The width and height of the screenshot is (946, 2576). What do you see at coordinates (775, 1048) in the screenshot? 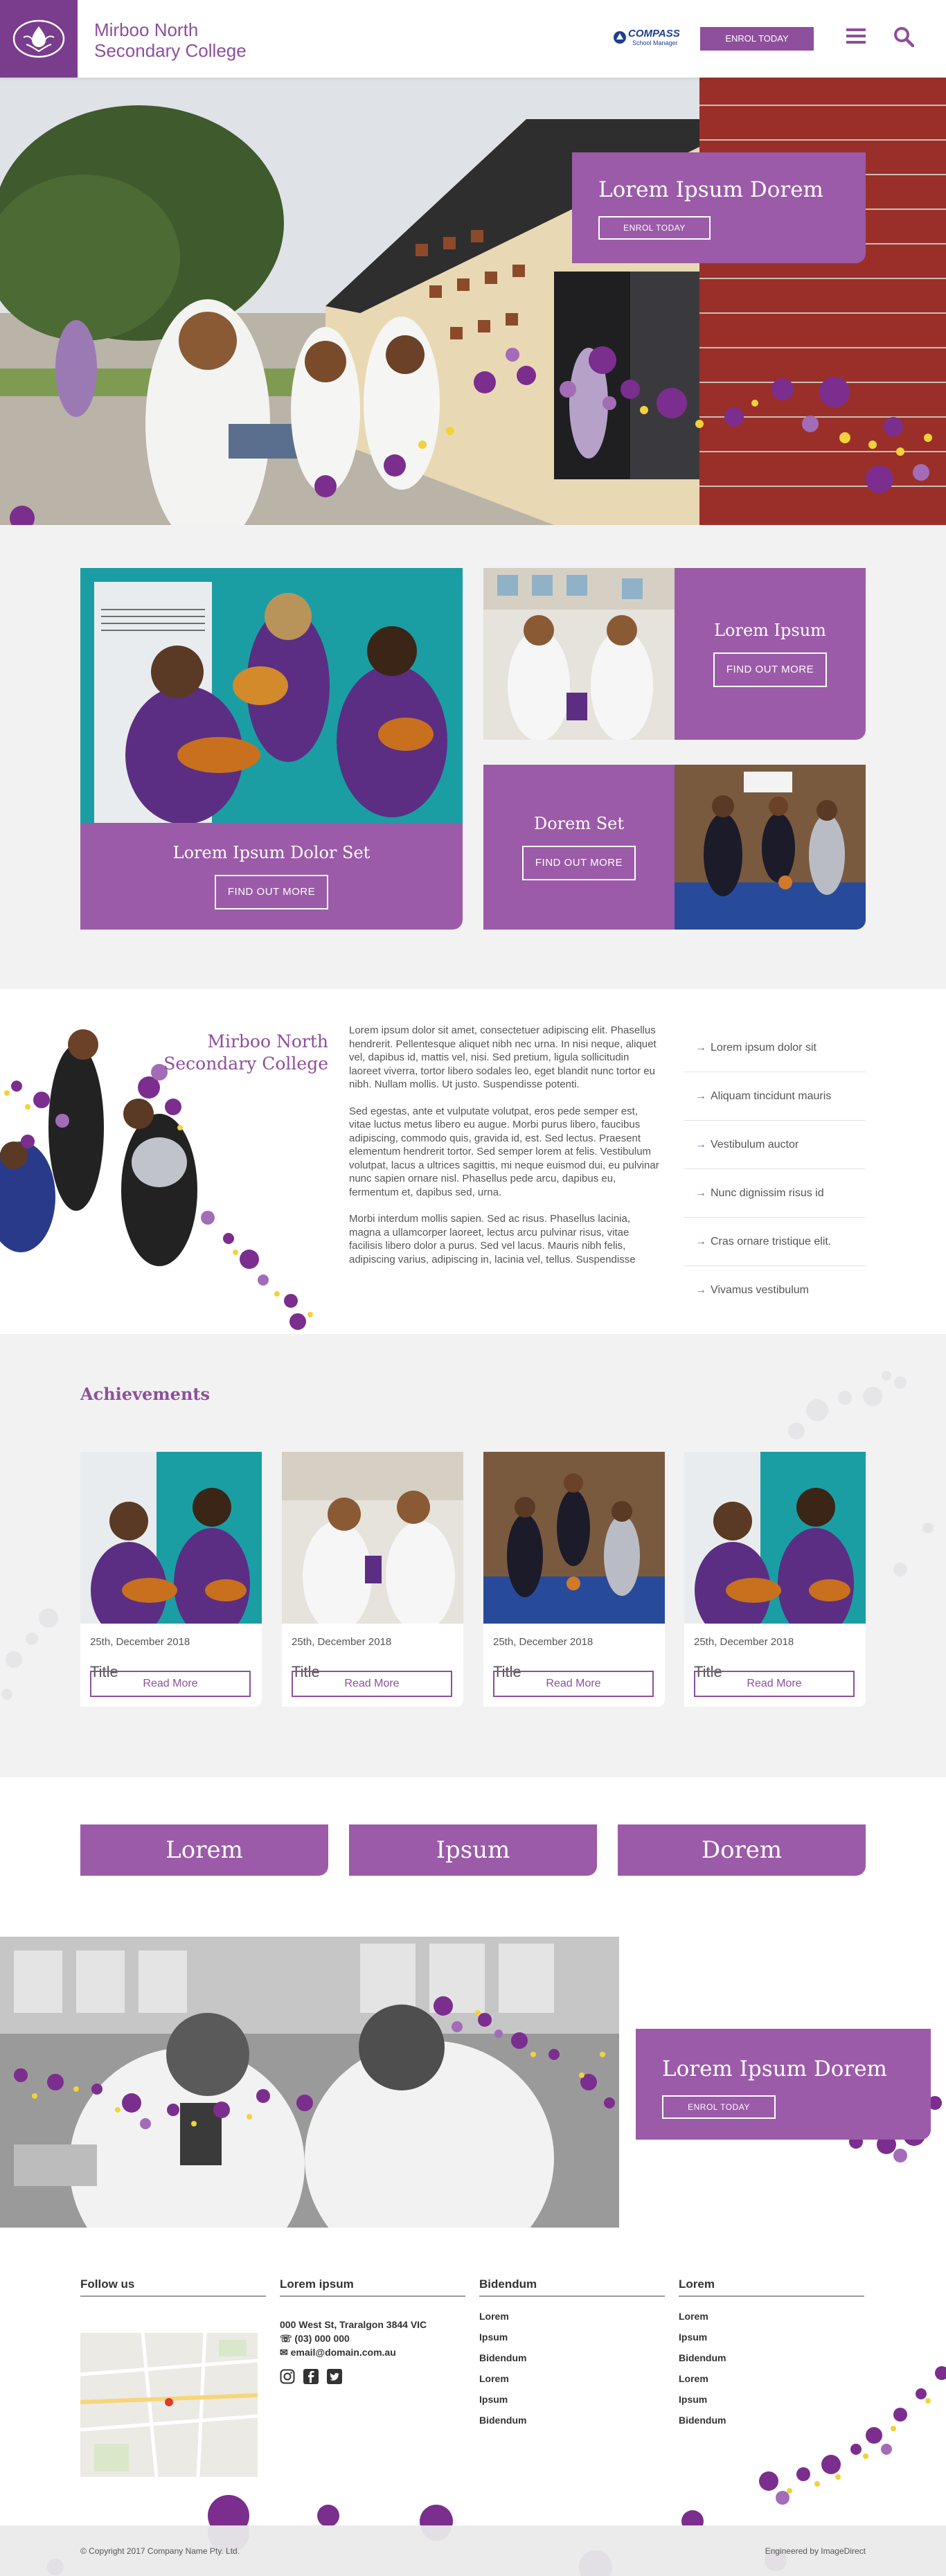
I see `quick-link: → Lorem ipsum dolor sit` at bounding box center [775, 1048].